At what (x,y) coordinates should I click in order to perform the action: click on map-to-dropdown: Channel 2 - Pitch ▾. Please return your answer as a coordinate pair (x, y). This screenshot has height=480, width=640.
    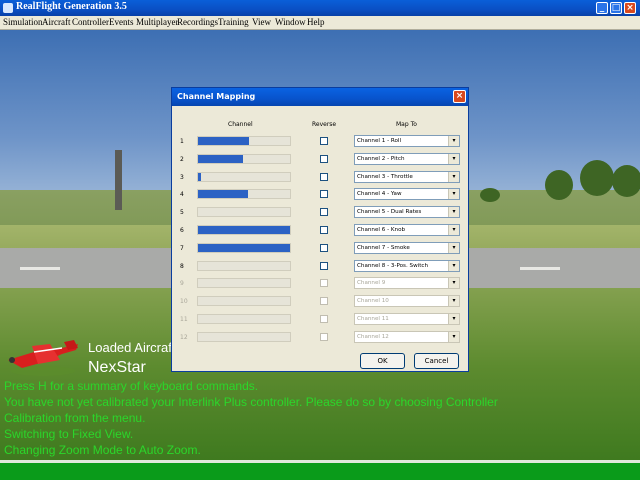
    Looking at the image, I should click on (407, 158).